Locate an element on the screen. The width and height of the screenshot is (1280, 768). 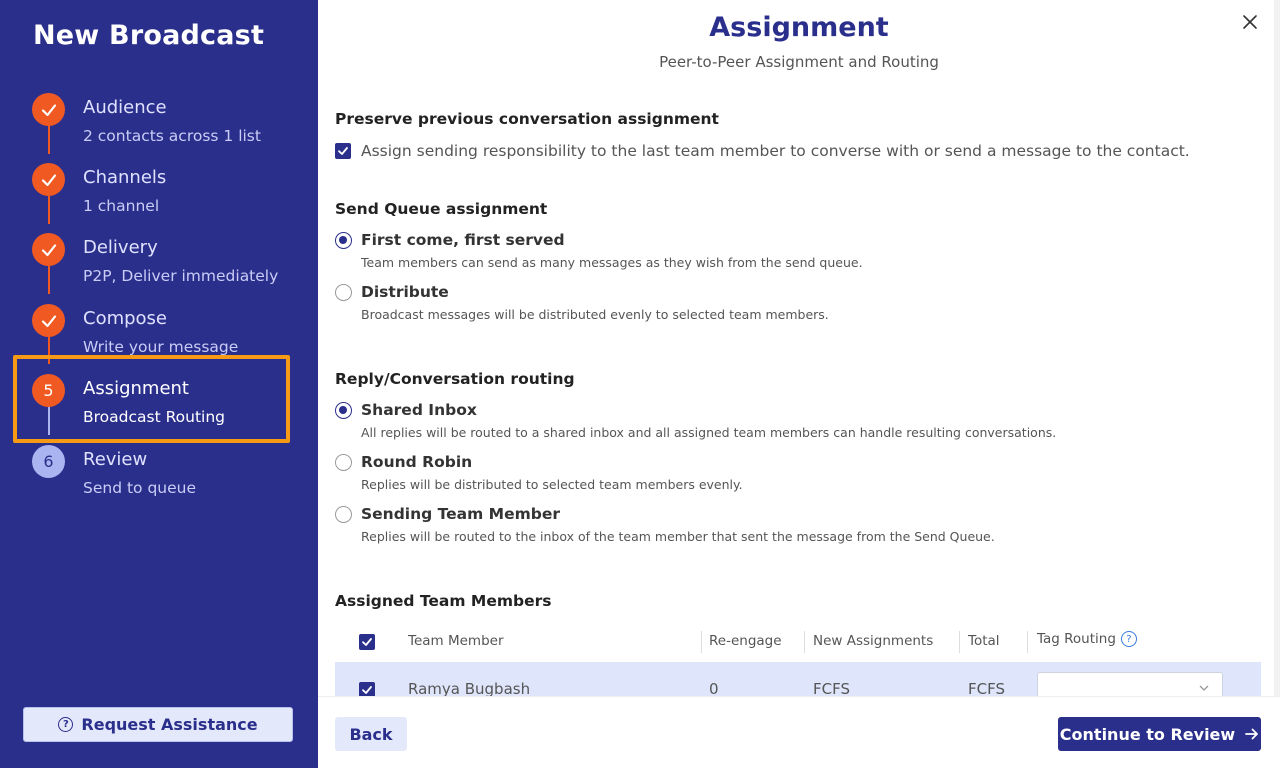
option-label: Shared Inbox is located at coordinates (419, 410).